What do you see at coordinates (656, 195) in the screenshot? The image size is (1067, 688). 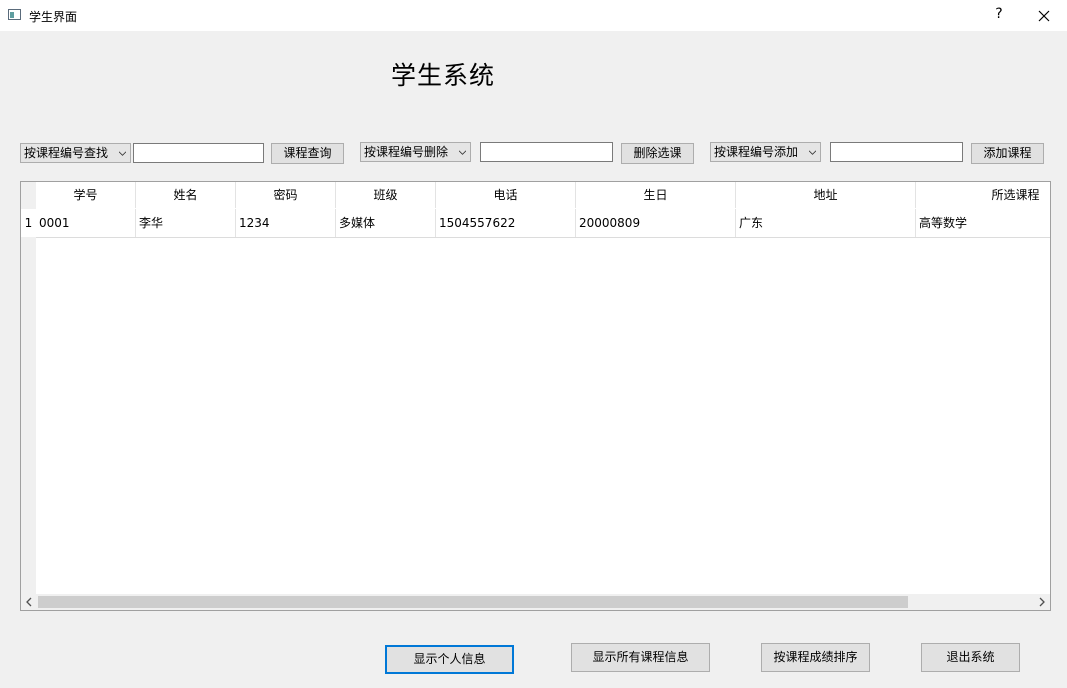 I see `column-header: 生日` at bounding box center [656, 195].